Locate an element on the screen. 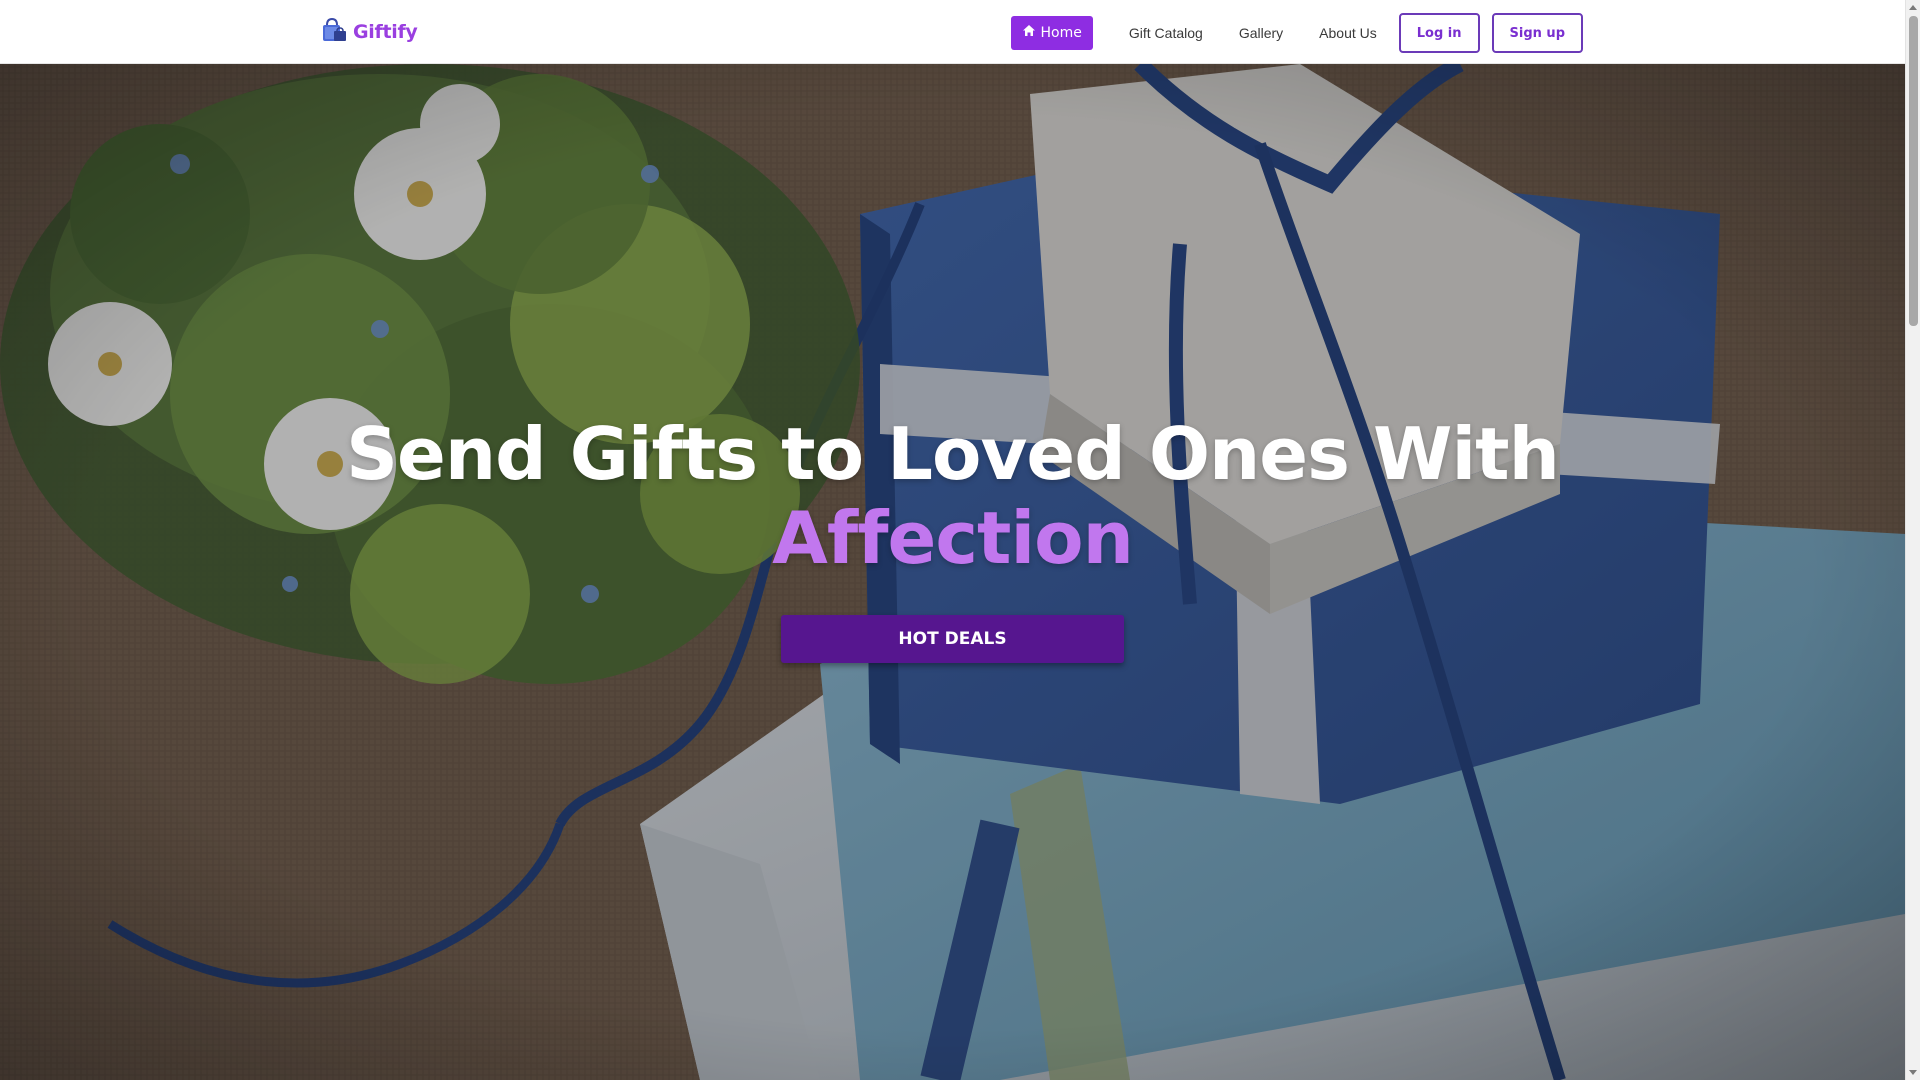 This screenshot has width=1920, height=1080. brand-name: Giftify is located at coordinates (385, 32).